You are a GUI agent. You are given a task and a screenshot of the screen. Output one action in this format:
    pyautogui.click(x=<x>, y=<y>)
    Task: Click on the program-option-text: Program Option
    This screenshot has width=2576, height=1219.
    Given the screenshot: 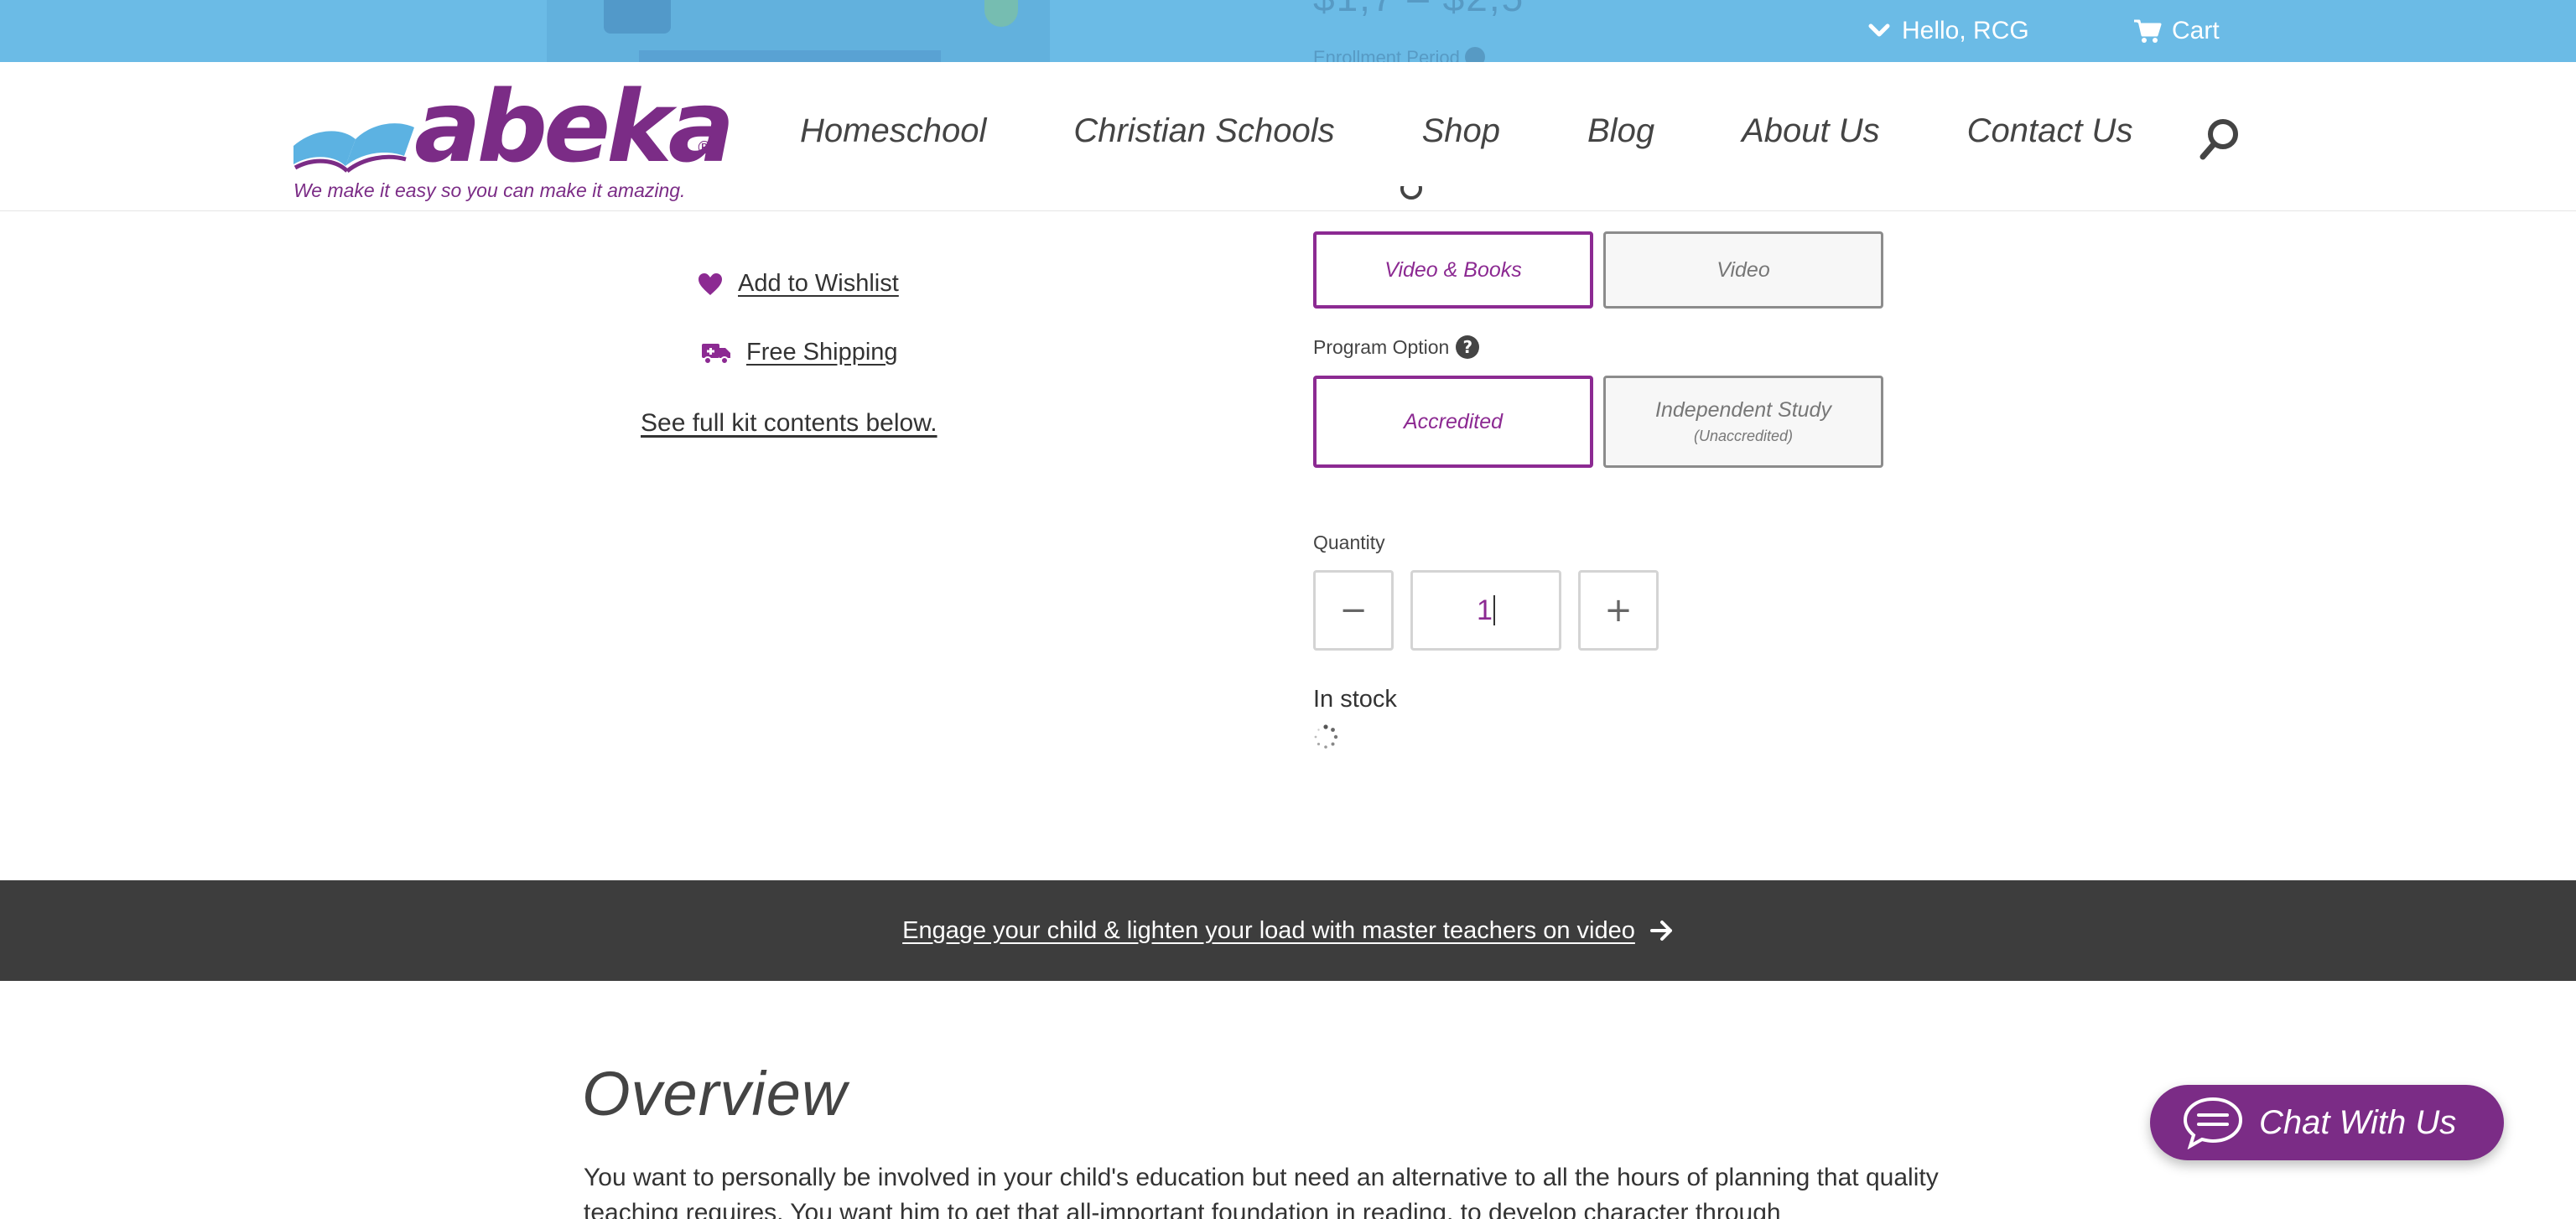 What is the action you would take?
    pyautogui.click(x=1381, y=347)
    